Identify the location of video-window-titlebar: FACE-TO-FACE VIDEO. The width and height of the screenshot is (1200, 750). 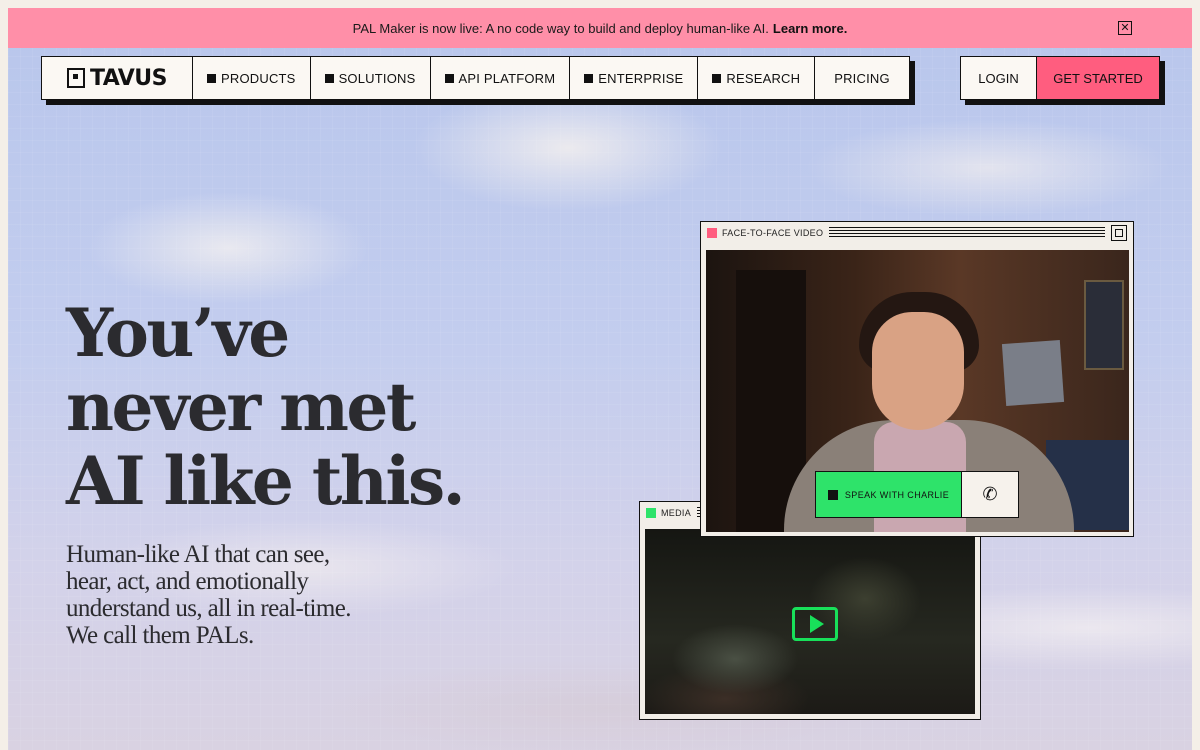
(917, 233).